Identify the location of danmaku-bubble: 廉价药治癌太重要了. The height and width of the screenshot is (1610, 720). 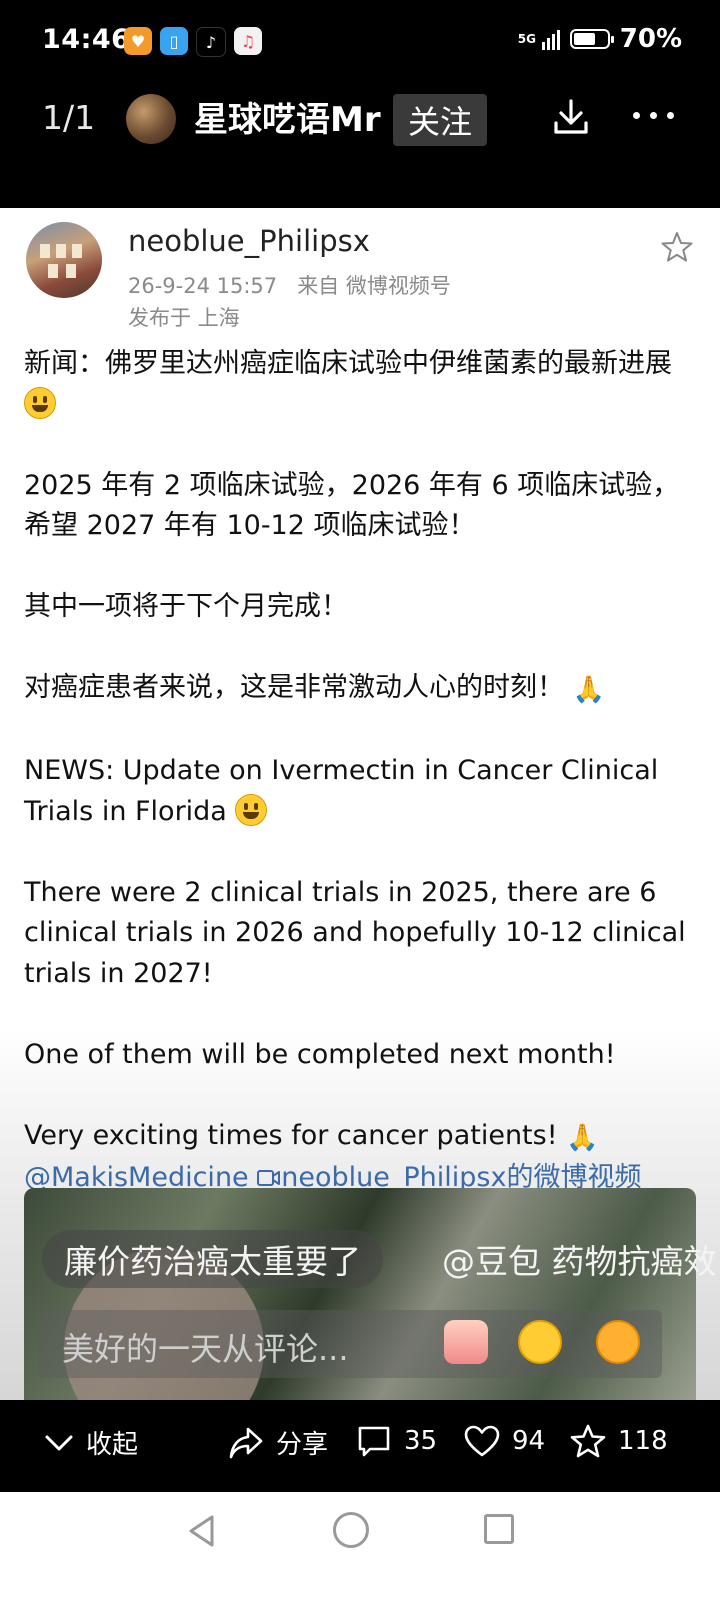
(212, 1259).